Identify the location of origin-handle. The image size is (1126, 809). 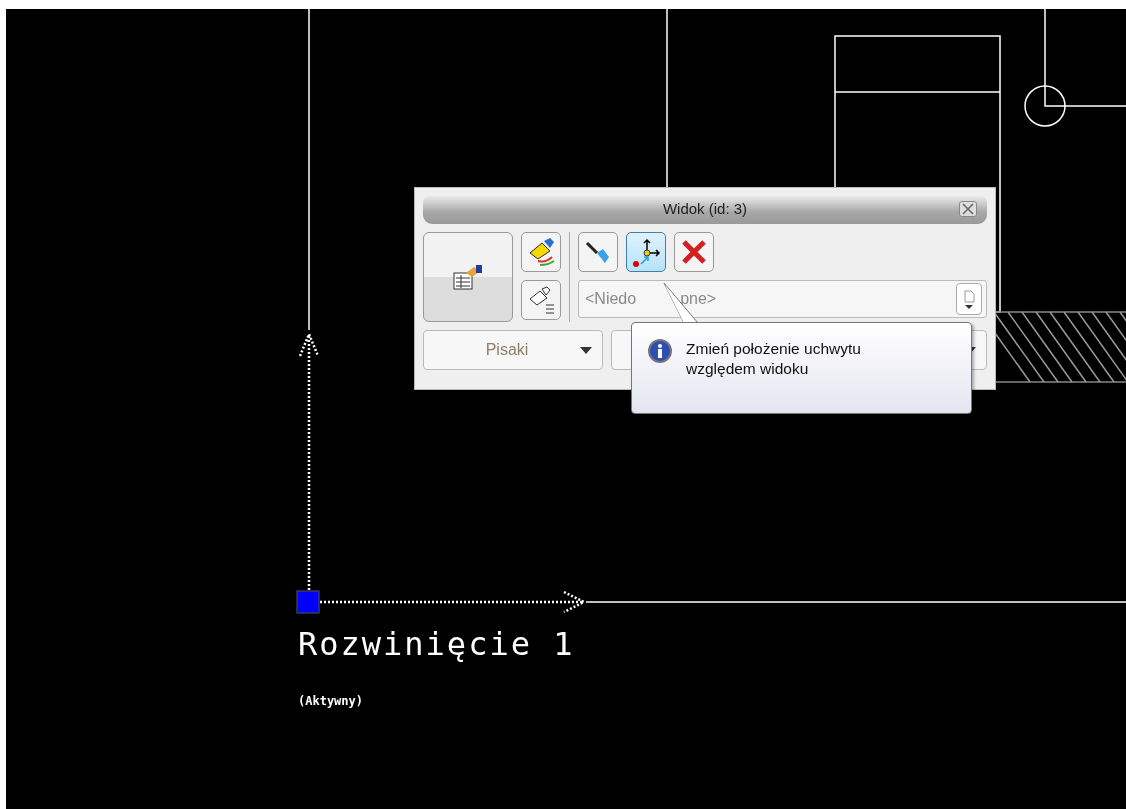
(308, 602).